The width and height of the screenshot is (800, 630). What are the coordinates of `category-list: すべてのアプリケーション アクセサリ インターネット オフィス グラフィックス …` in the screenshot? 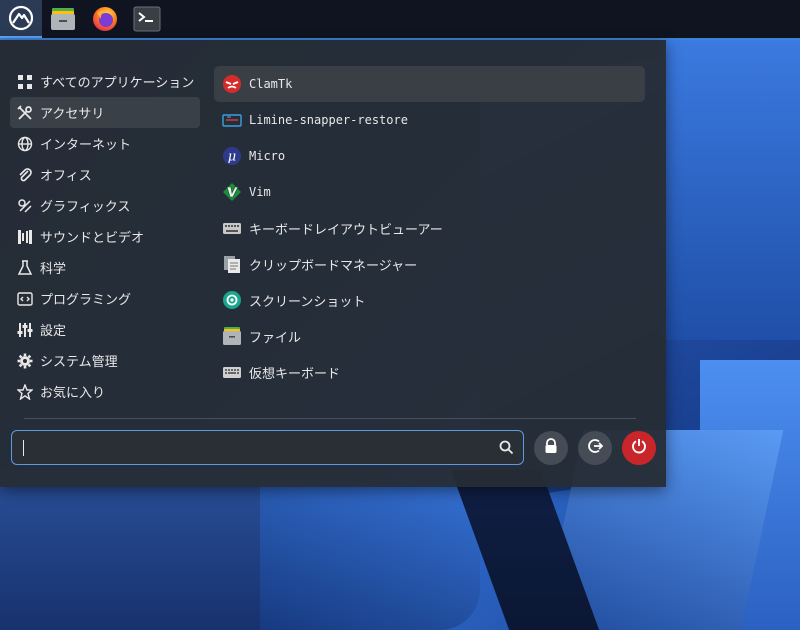 It's located at (105, 236).